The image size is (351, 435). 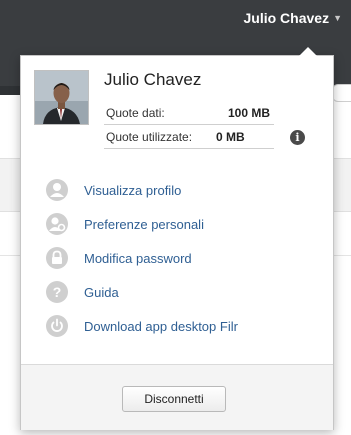 What do you see at coordinates (341, 93) in the screenshot?
I see `background-control-fragment` at bounding box center [341, 93].